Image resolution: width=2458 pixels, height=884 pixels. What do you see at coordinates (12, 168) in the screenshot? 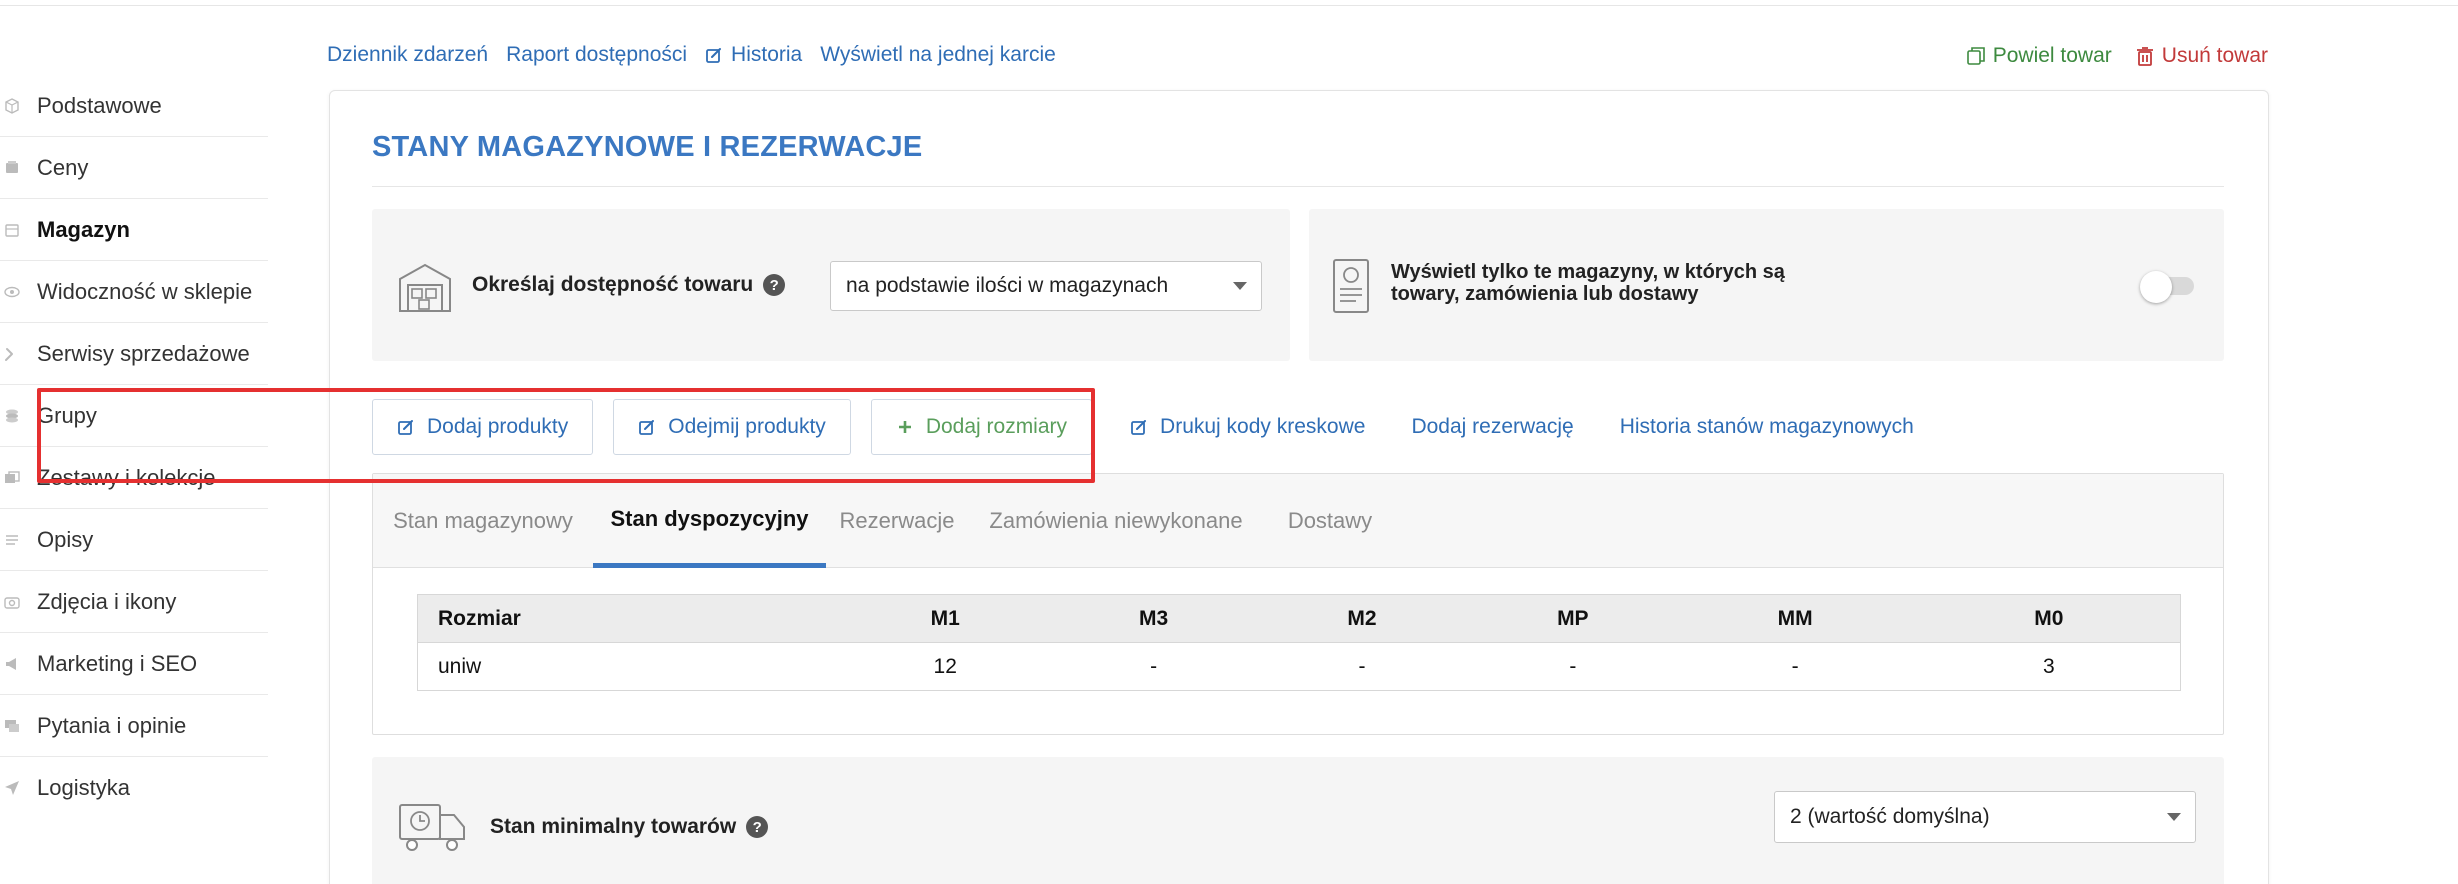
I see `price-tag-icon` at bounding box center [12, 168].